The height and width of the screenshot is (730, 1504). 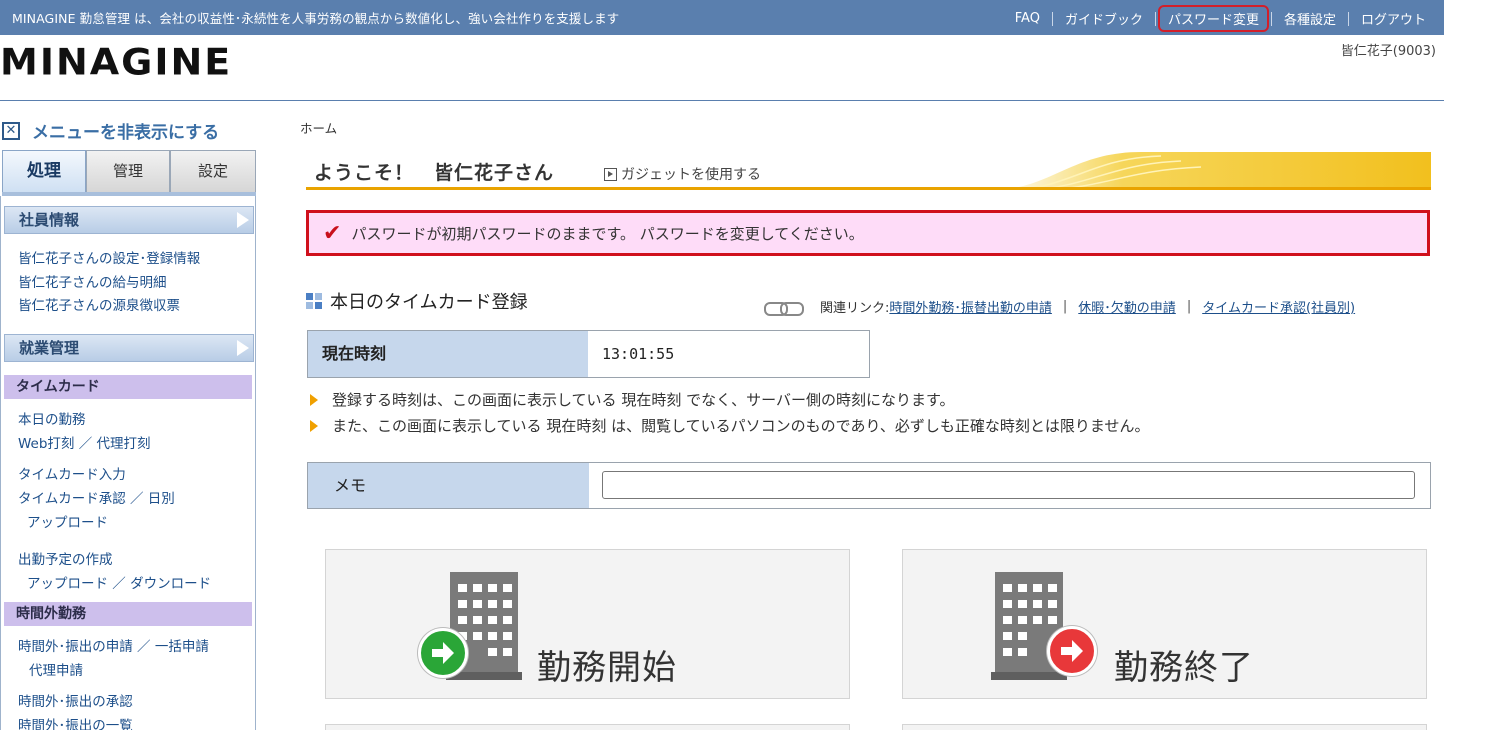 I want to click on section-title: 社員情報, so click(x=49, y=220).